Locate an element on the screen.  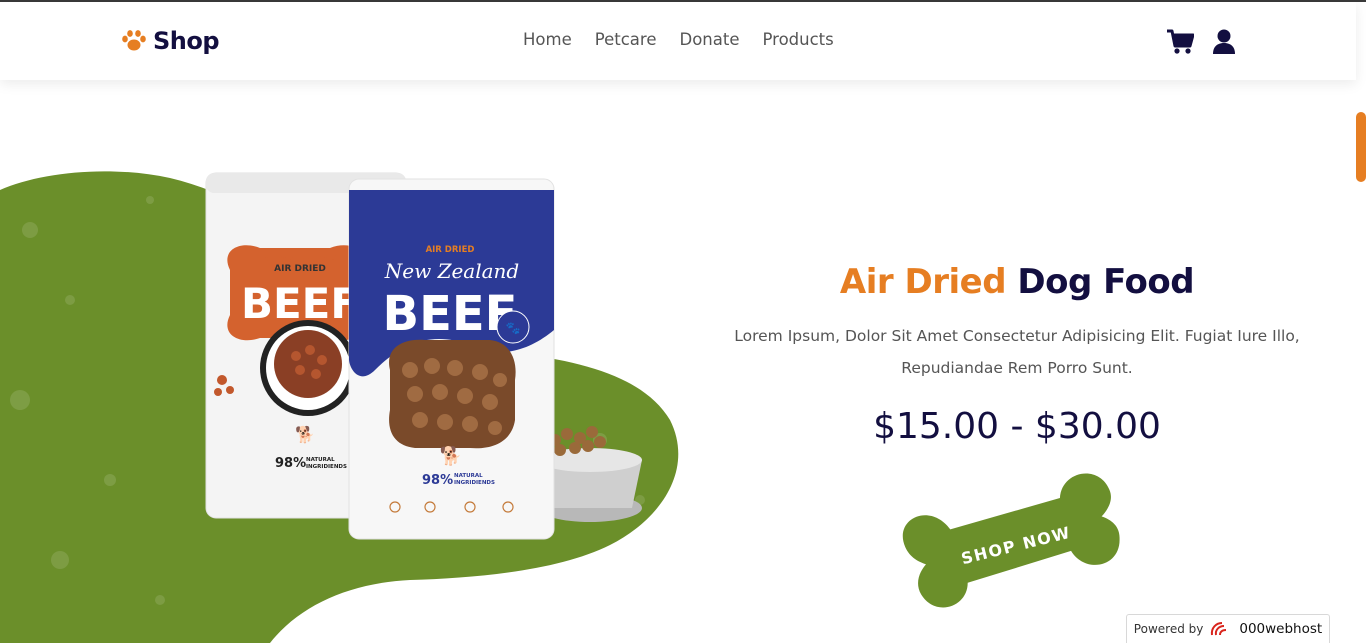
paw-icon is located at coordinates (134, 40).